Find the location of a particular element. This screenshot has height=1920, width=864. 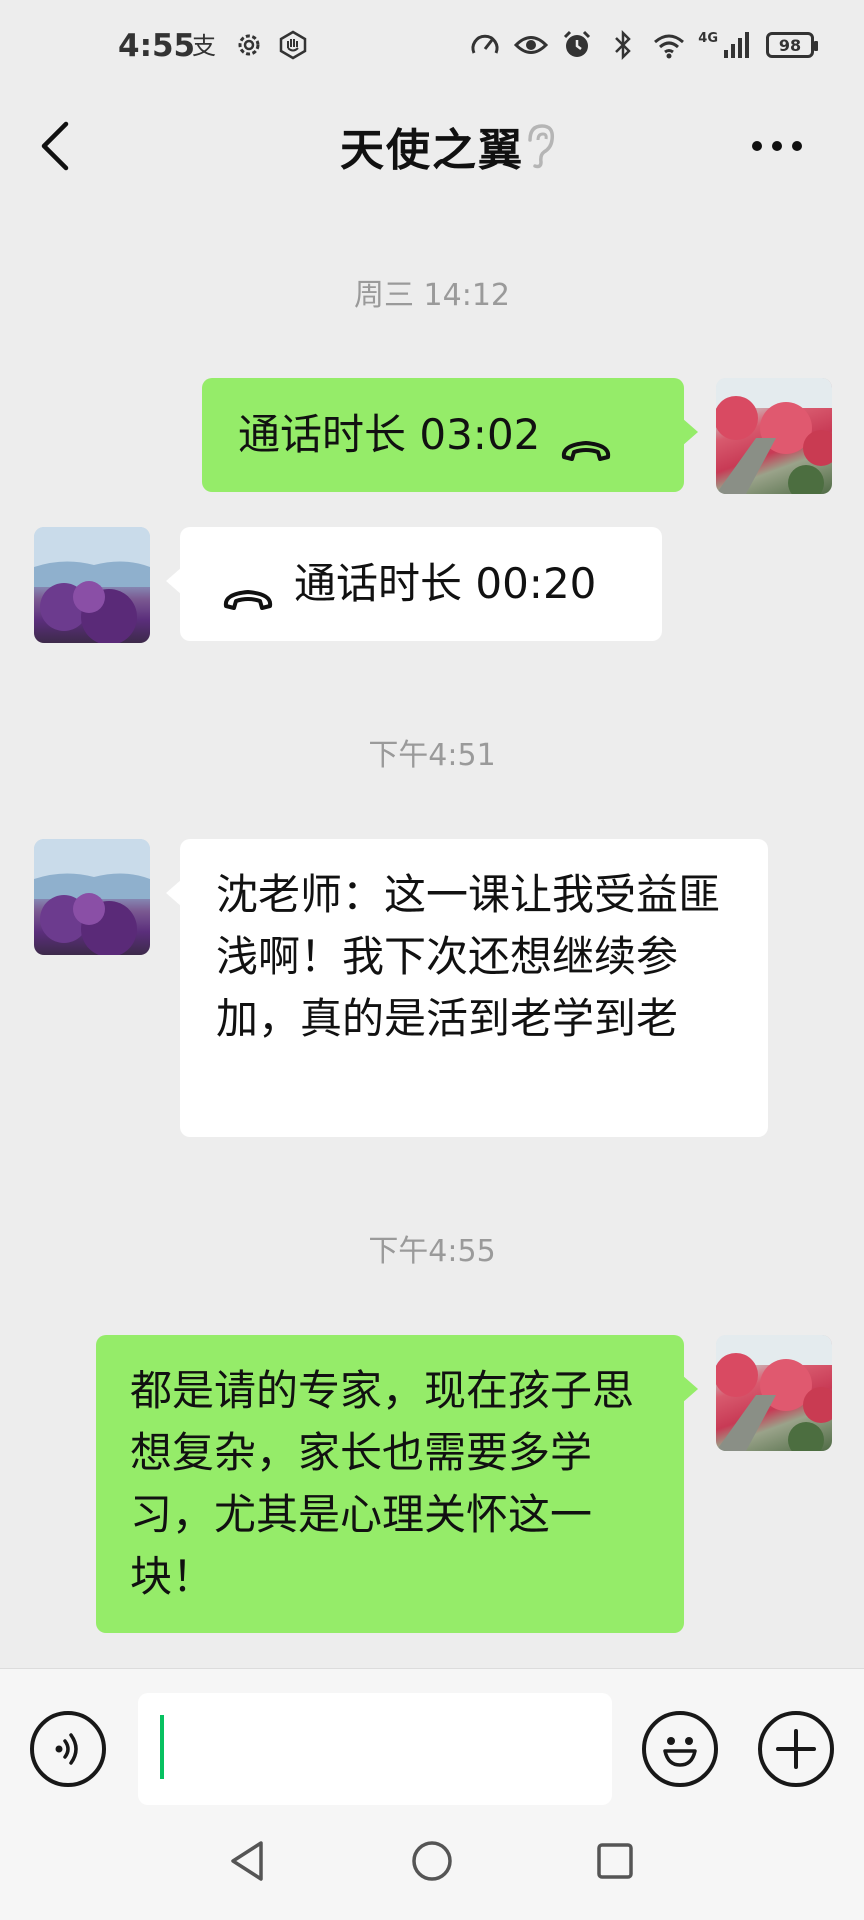

message-bubble-text-outgoing: 都是请的专家，现在孩子思想复杂，家长也需要多学习，尤其是心理关怀这一块！ is located at coordinates (397, 1484).